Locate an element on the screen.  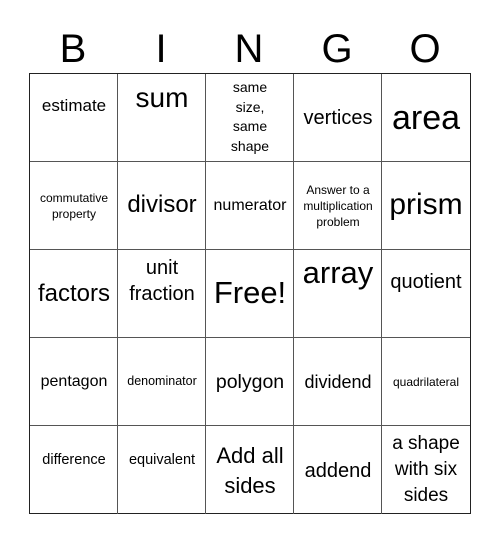
cell-text: addend is located at coordinates (338, 471).